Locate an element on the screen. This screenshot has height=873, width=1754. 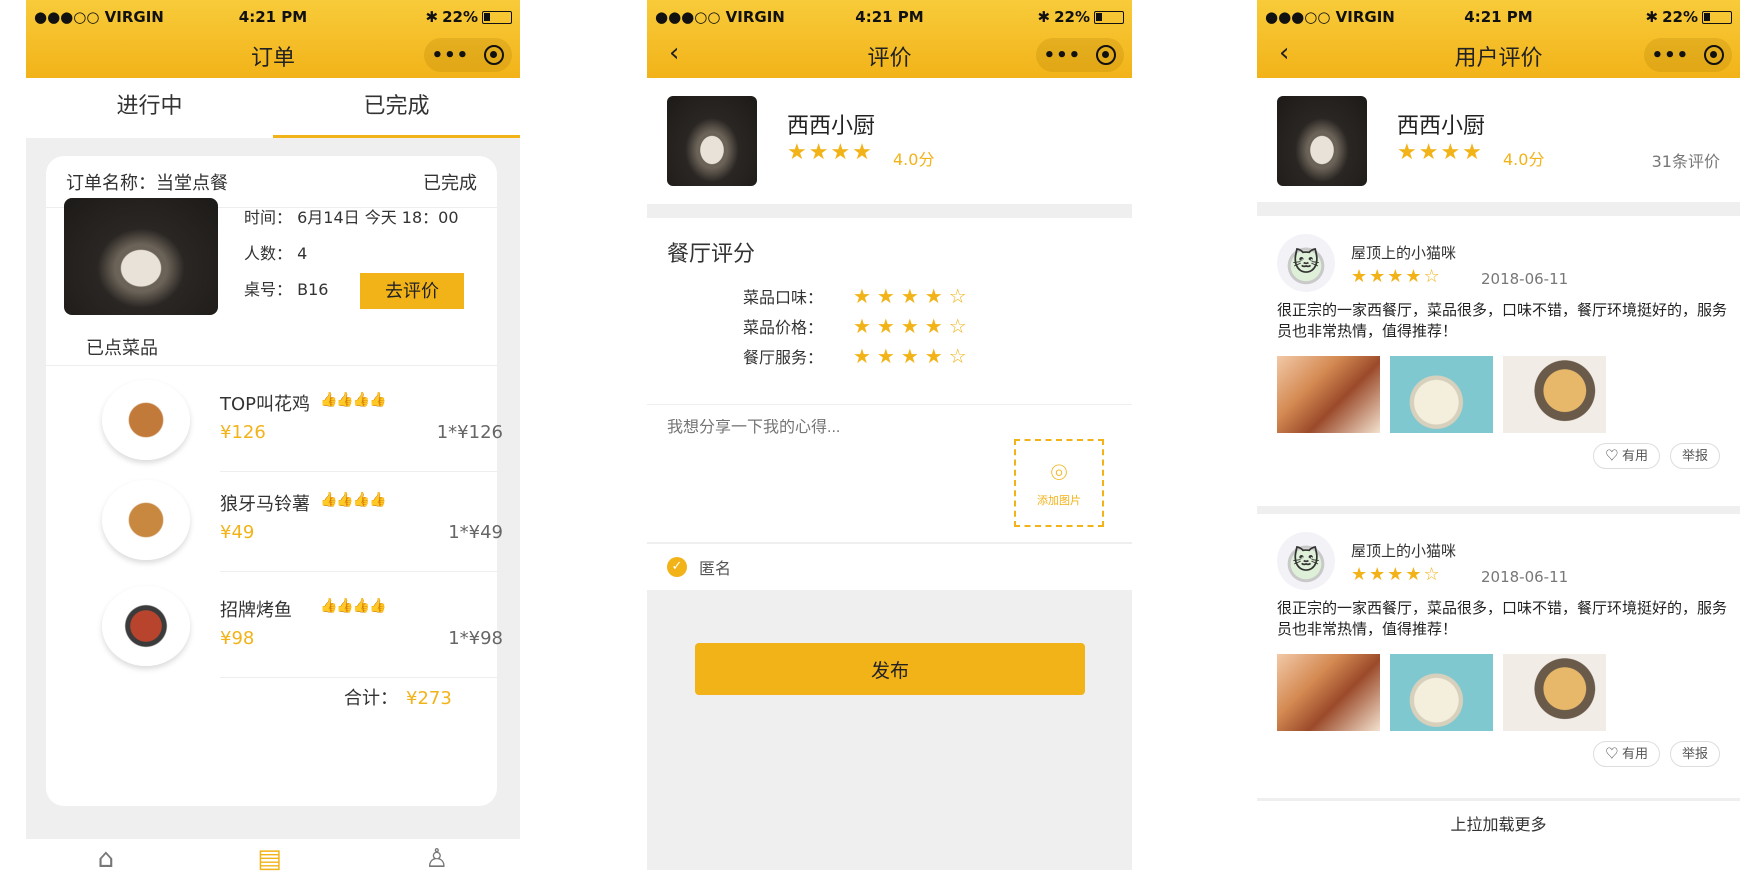
rating-label: 菜品价格： is located at coordinates (783, 327).